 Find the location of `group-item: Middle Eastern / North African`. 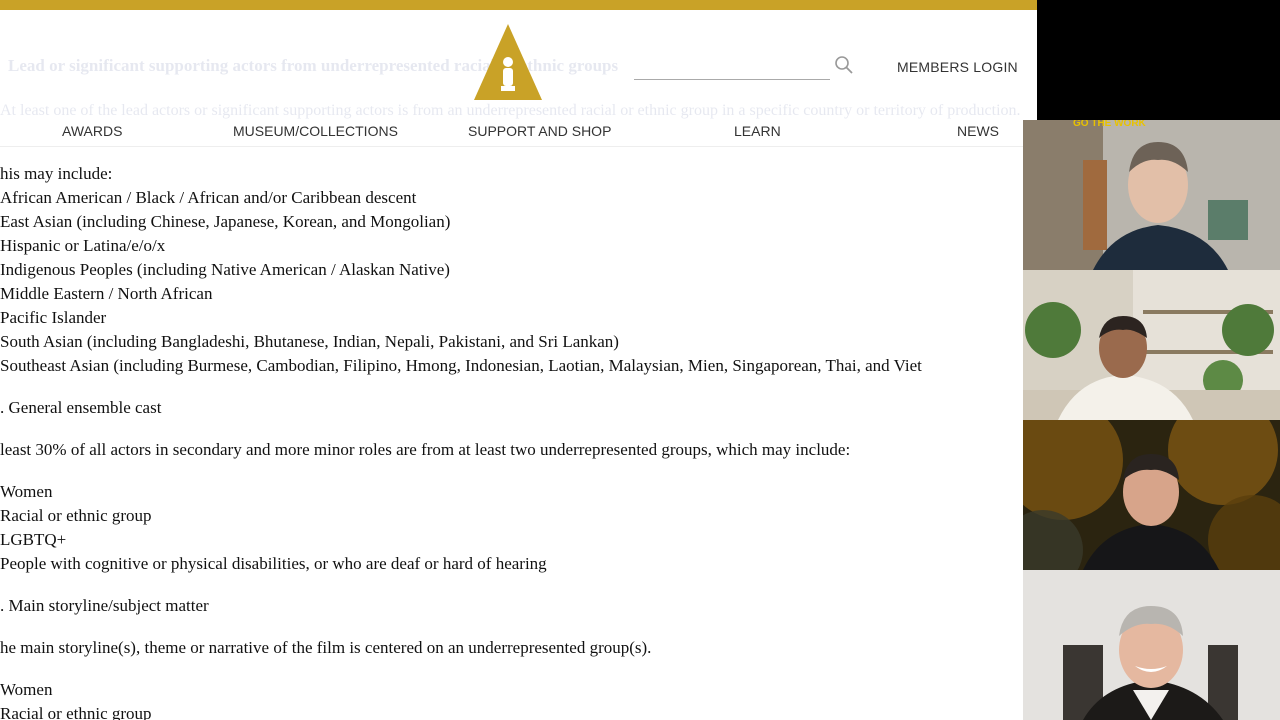

group-item: Middle Eastern / North African is located at coordinates (106, 293).